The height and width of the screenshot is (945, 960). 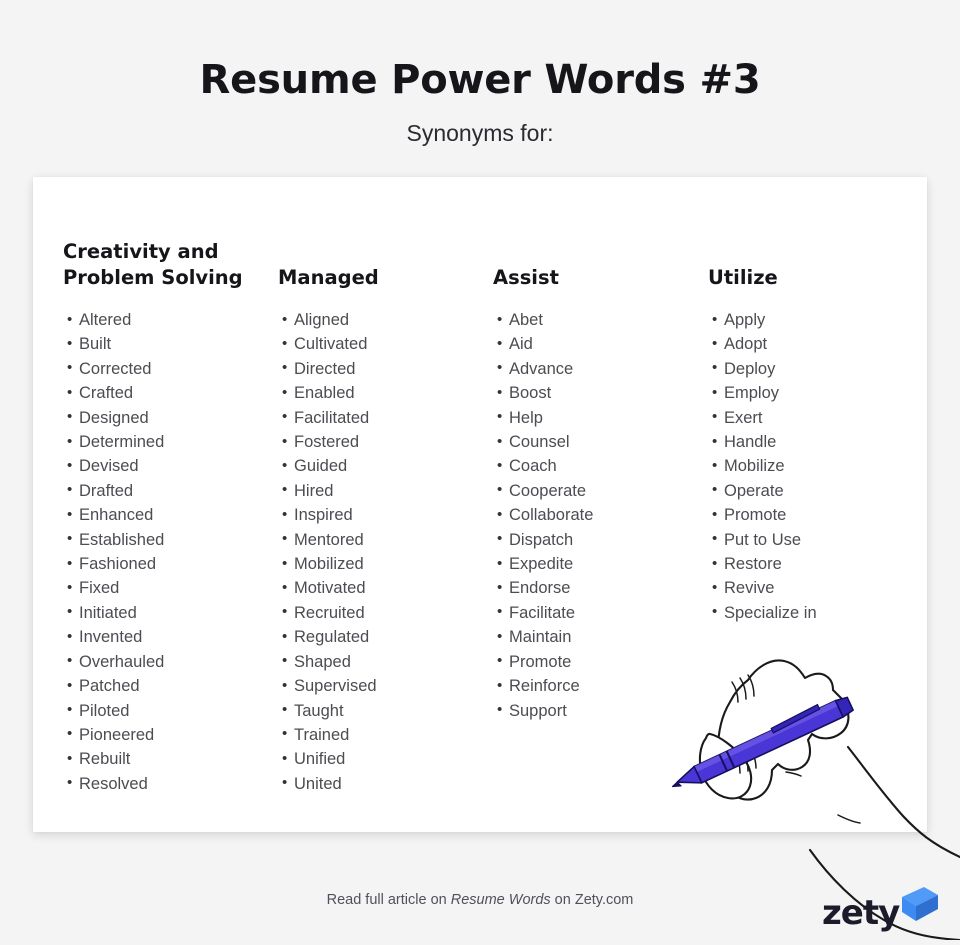 I want to click on column-heading-box: Creativity and Problem Solving, so click(x=170, y=255).